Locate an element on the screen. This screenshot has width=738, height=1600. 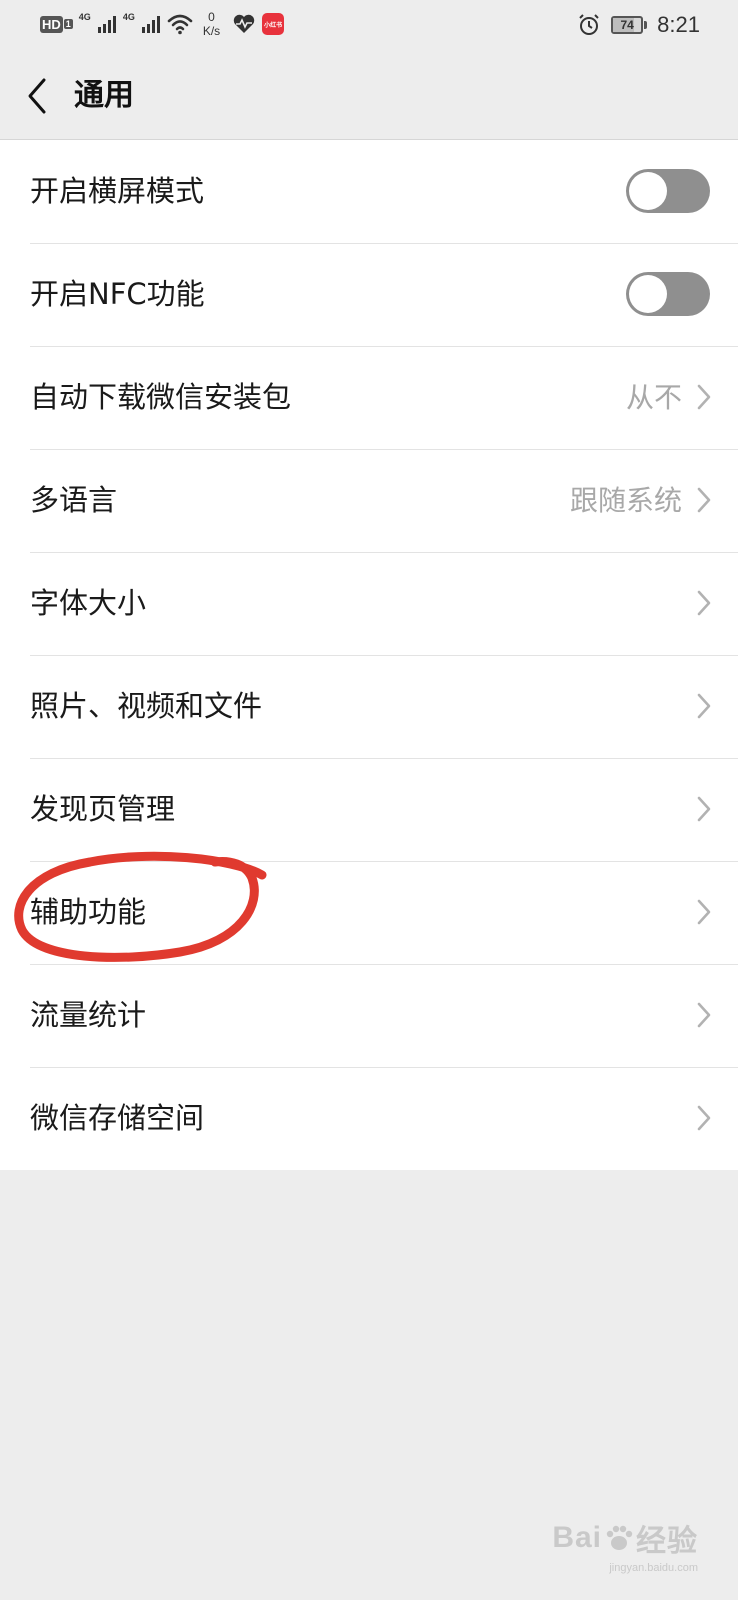
watermark-brand: Bai is located at coordinates (577, 1537).